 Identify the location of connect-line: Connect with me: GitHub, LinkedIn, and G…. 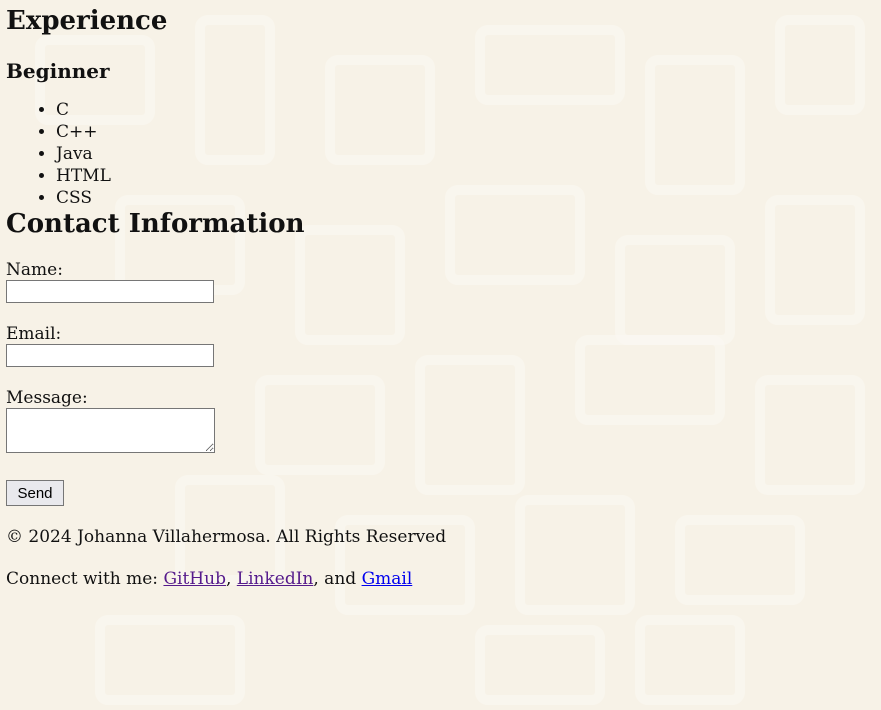
(440, 579).